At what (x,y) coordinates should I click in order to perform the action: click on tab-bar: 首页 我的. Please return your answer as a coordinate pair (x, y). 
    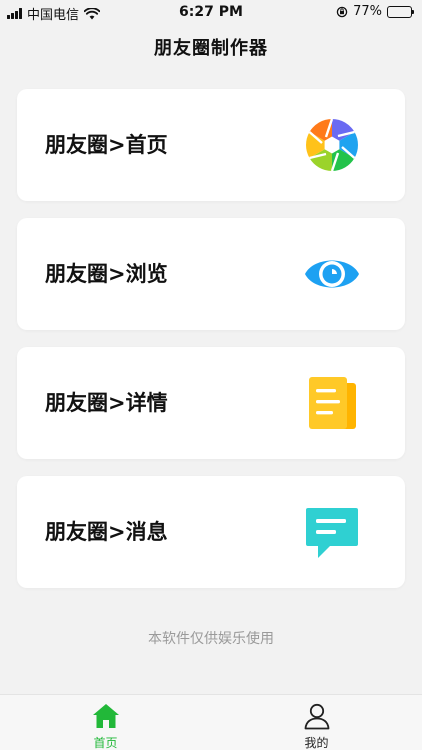
    Looking at the image, I should click on (211, 722).